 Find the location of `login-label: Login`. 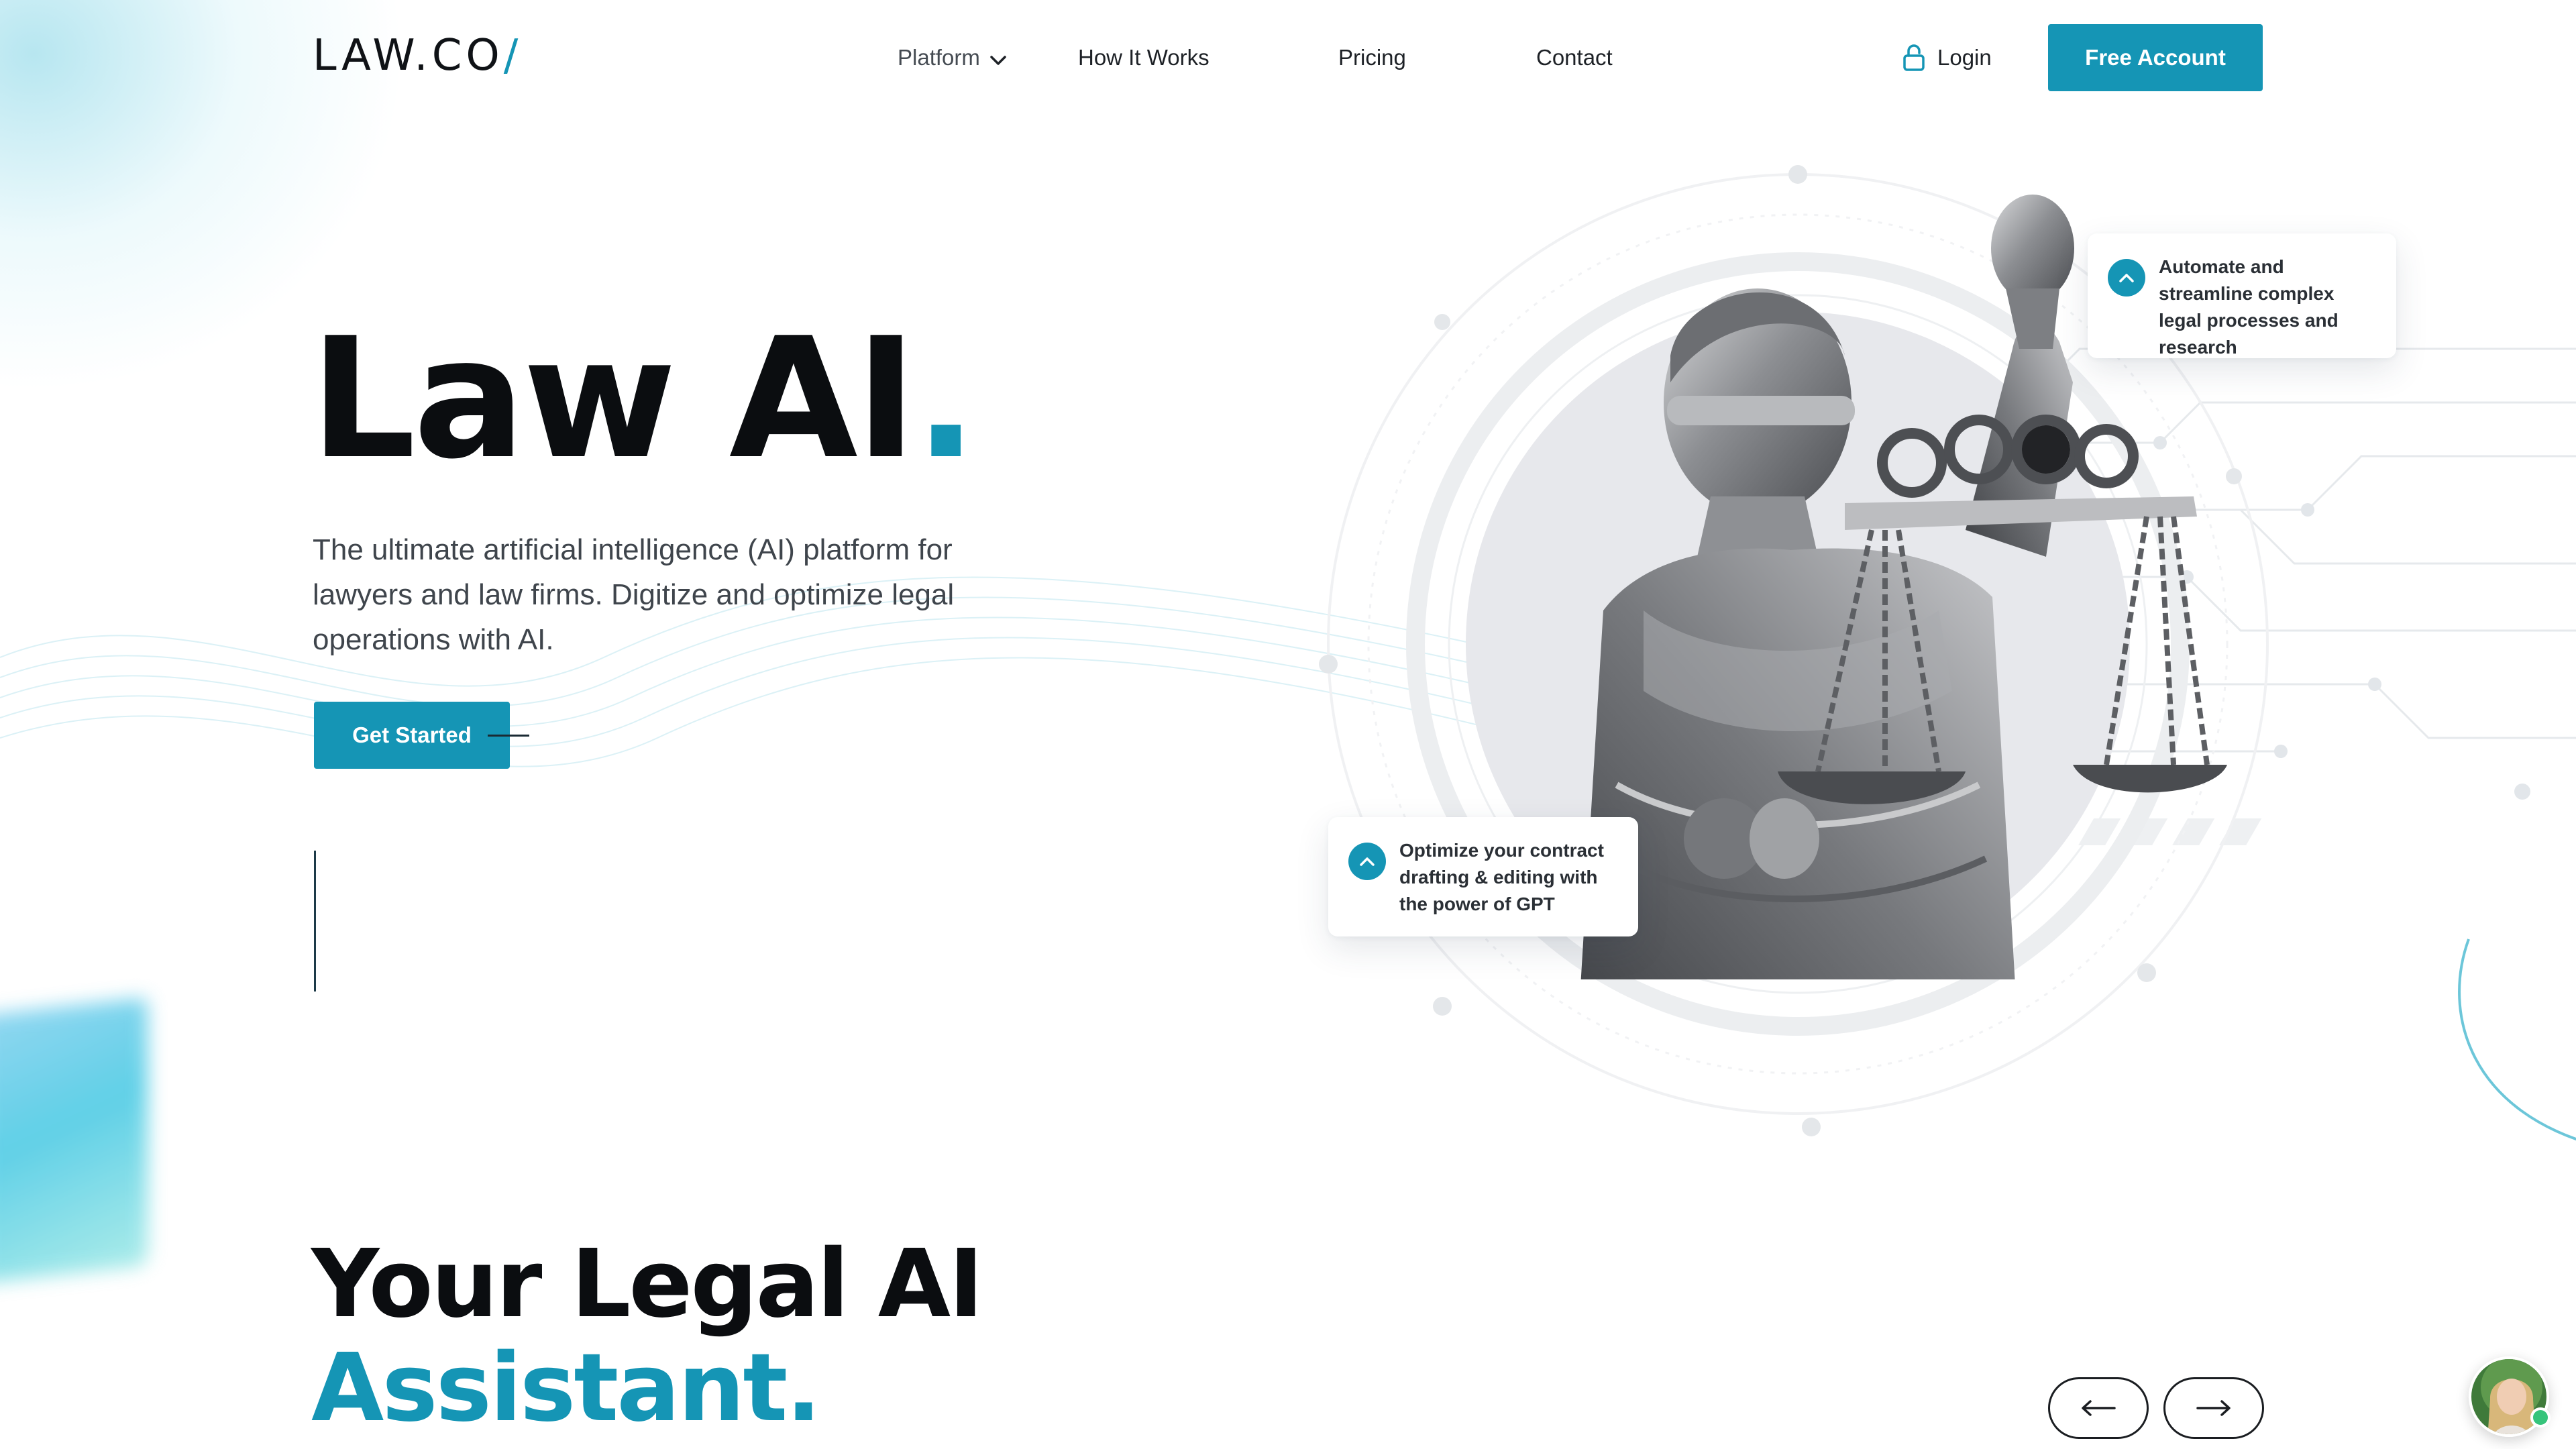

login-label: Login is located at coordinates (1964, 57).